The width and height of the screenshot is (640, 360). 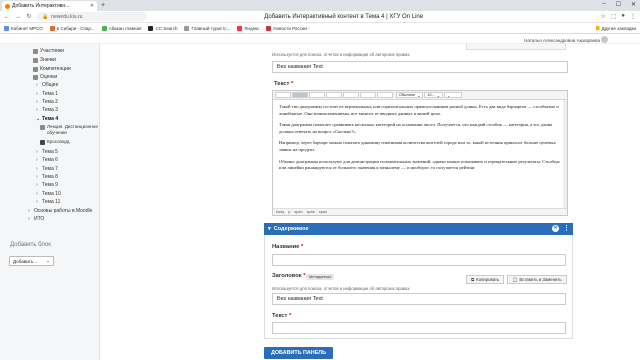 What do you see at coordinates (47, 152) in the screenshot?
I see `sidebar-item-topic-5: › Тема 5` at bounding box center [47, 152].